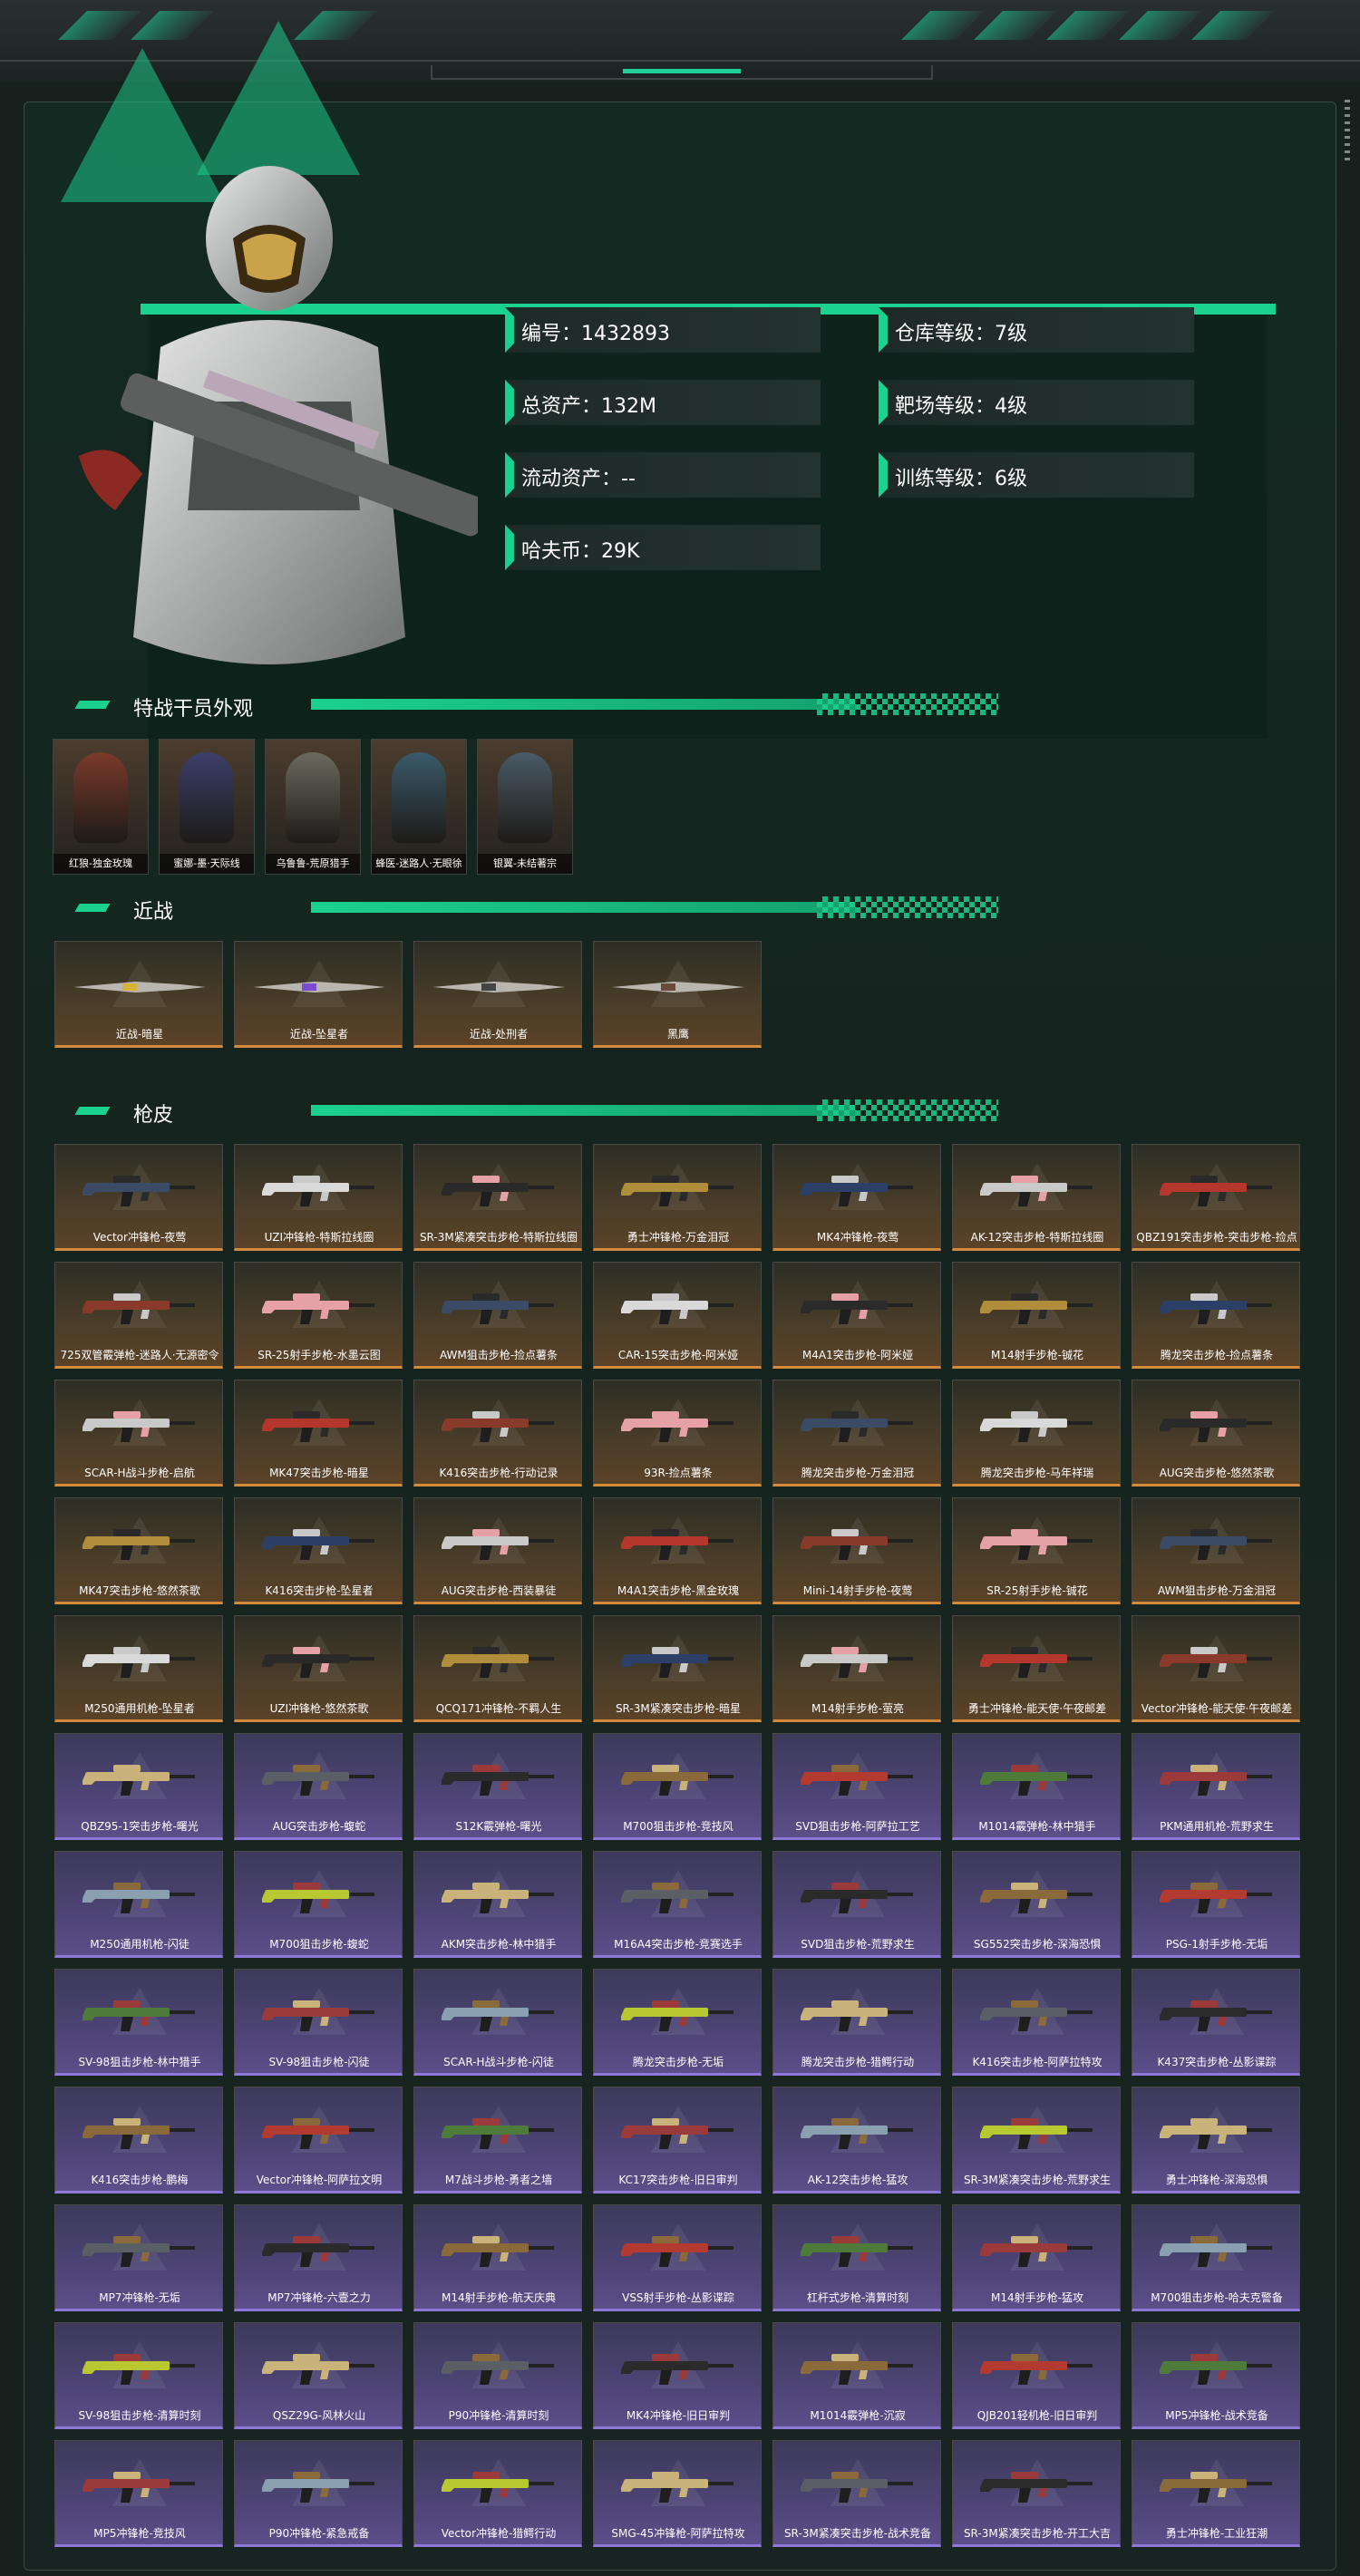 The width and height of the screenshot is (1360, 2576). Describe the element at coordinates (856, 2375) in the screenshot. I see `gun-skin-card: M1014霰弹枪-沉寂` at that location.